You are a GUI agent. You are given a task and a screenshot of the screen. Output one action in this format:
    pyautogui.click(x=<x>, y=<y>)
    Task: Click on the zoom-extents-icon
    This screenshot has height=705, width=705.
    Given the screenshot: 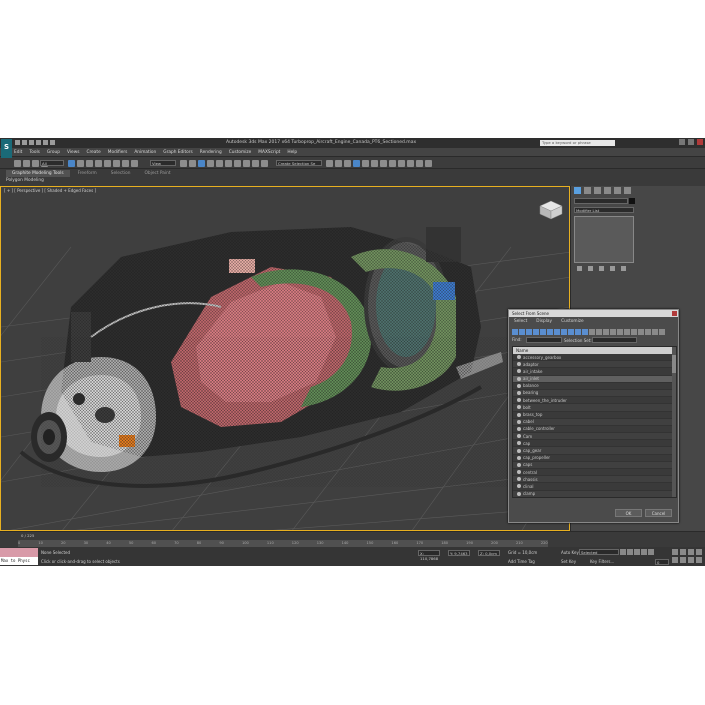 What is the action you would take?
    pyautogui.click(x=691, y=552)
    